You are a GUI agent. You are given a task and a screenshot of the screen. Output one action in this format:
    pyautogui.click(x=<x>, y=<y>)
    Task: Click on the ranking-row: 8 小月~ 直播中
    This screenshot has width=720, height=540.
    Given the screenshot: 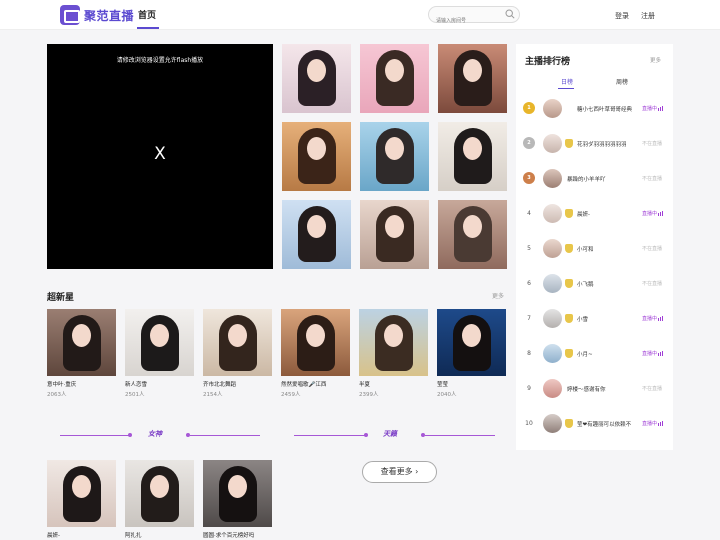 What is the action you would take?
    pyautogui.click(x=594, y=354)
    